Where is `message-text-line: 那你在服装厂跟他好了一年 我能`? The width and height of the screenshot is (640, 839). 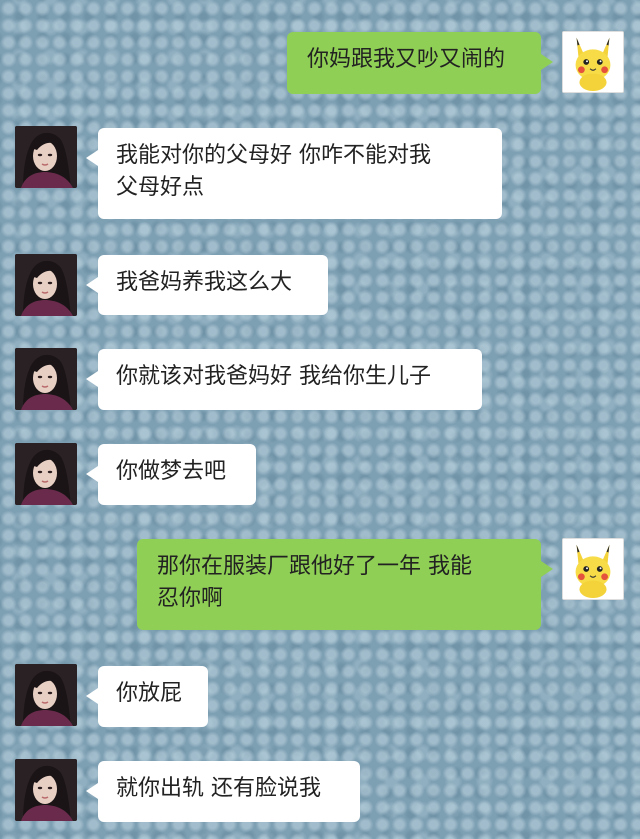 message-text-line: 那你在服装厂跟他好了一年 我能 is located at coordinates (314, 566).